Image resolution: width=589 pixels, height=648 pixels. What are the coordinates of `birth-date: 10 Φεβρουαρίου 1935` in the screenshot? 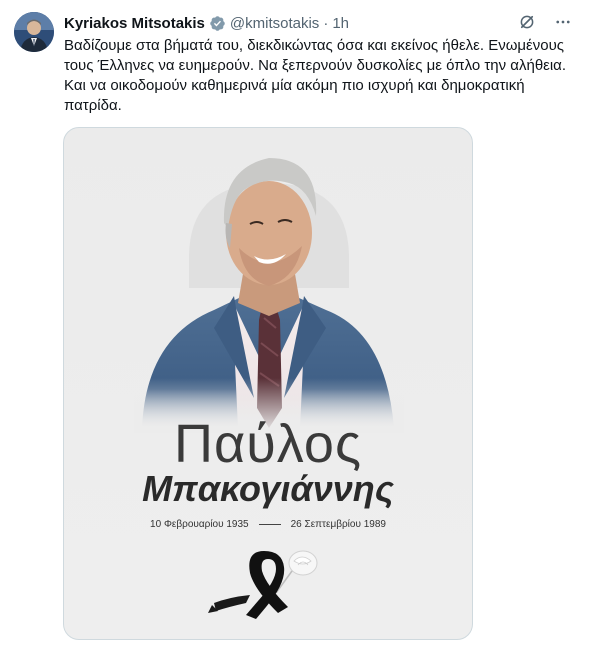 It's located at (199, 524).